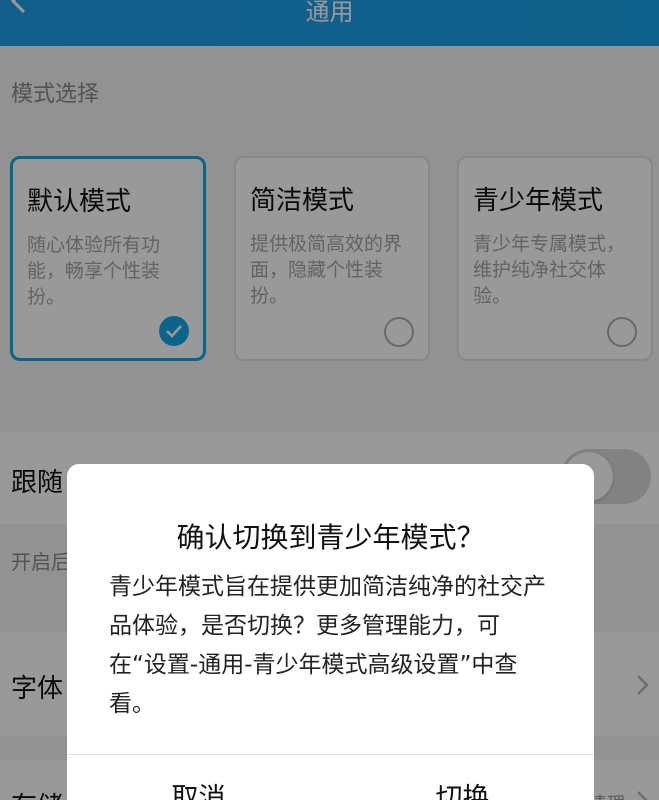 This screenshot has width=659, height=800. What do you see at coordinates (330, 537) in the screenshot?
I see `dialog-title: 确认切换到青少年模式？` at bounding box center [330, 537].